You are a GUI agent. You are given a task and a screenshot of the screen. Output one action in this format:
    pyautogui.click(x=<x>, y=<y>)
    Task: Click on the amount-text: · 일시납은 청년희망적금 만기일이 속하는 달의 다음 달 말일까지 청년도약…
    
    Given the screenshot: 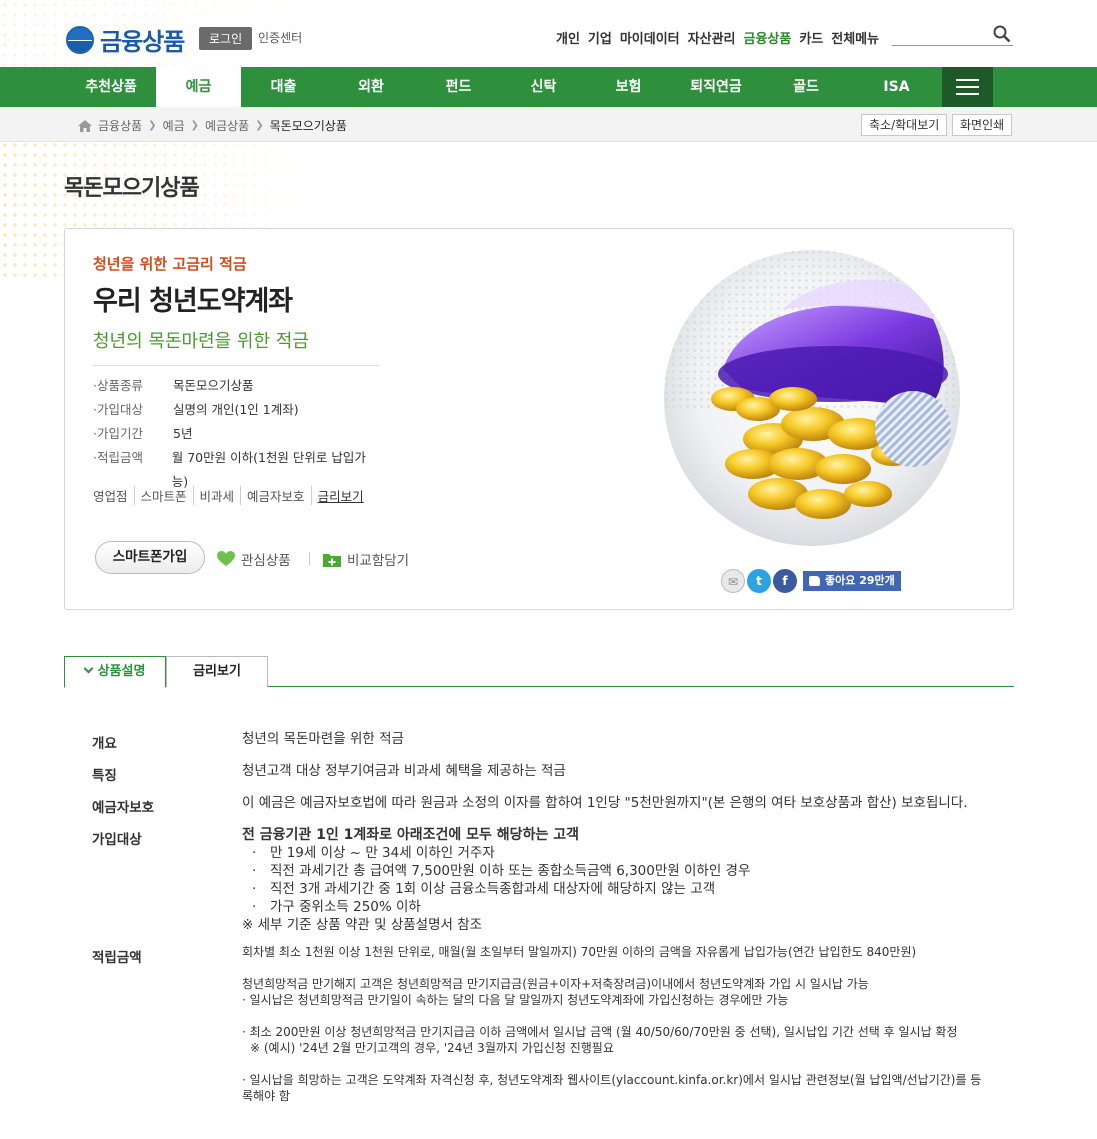 What is the action you would take?
    pyautogui.click(x=515, y=1000)
    